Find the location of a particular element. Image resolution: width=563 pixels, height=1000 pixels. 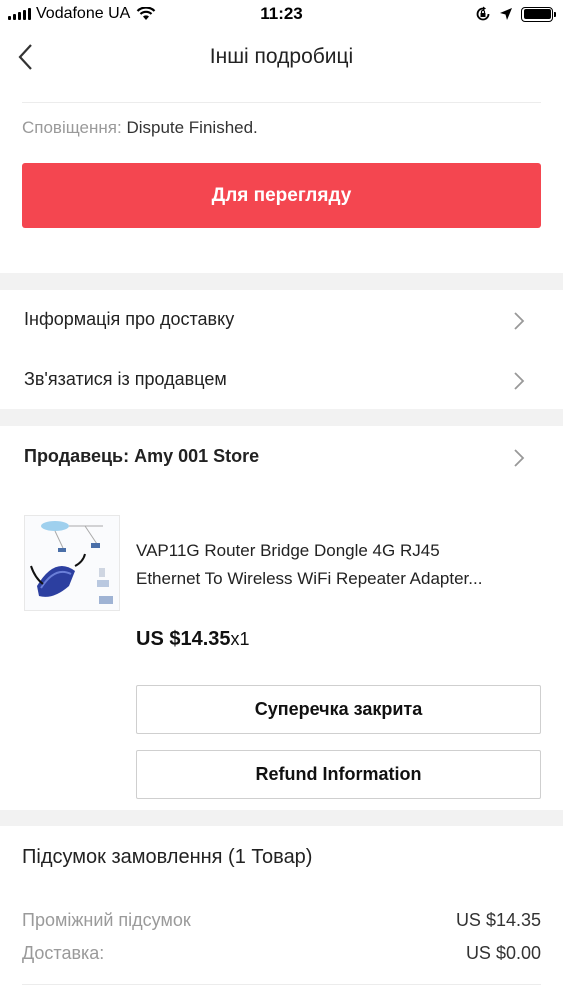

product-thumbnail is located at coordinates (72, 563).